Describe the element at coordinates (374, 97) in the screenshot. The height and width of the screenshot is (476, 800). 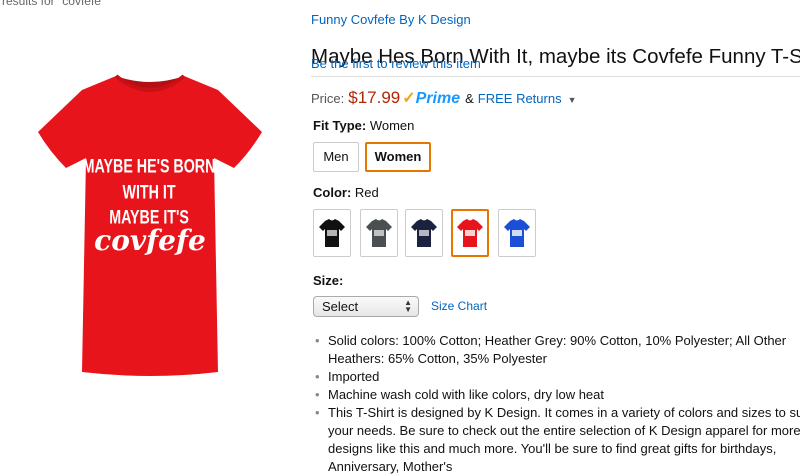
I see `price-value: $17.99` at that location.